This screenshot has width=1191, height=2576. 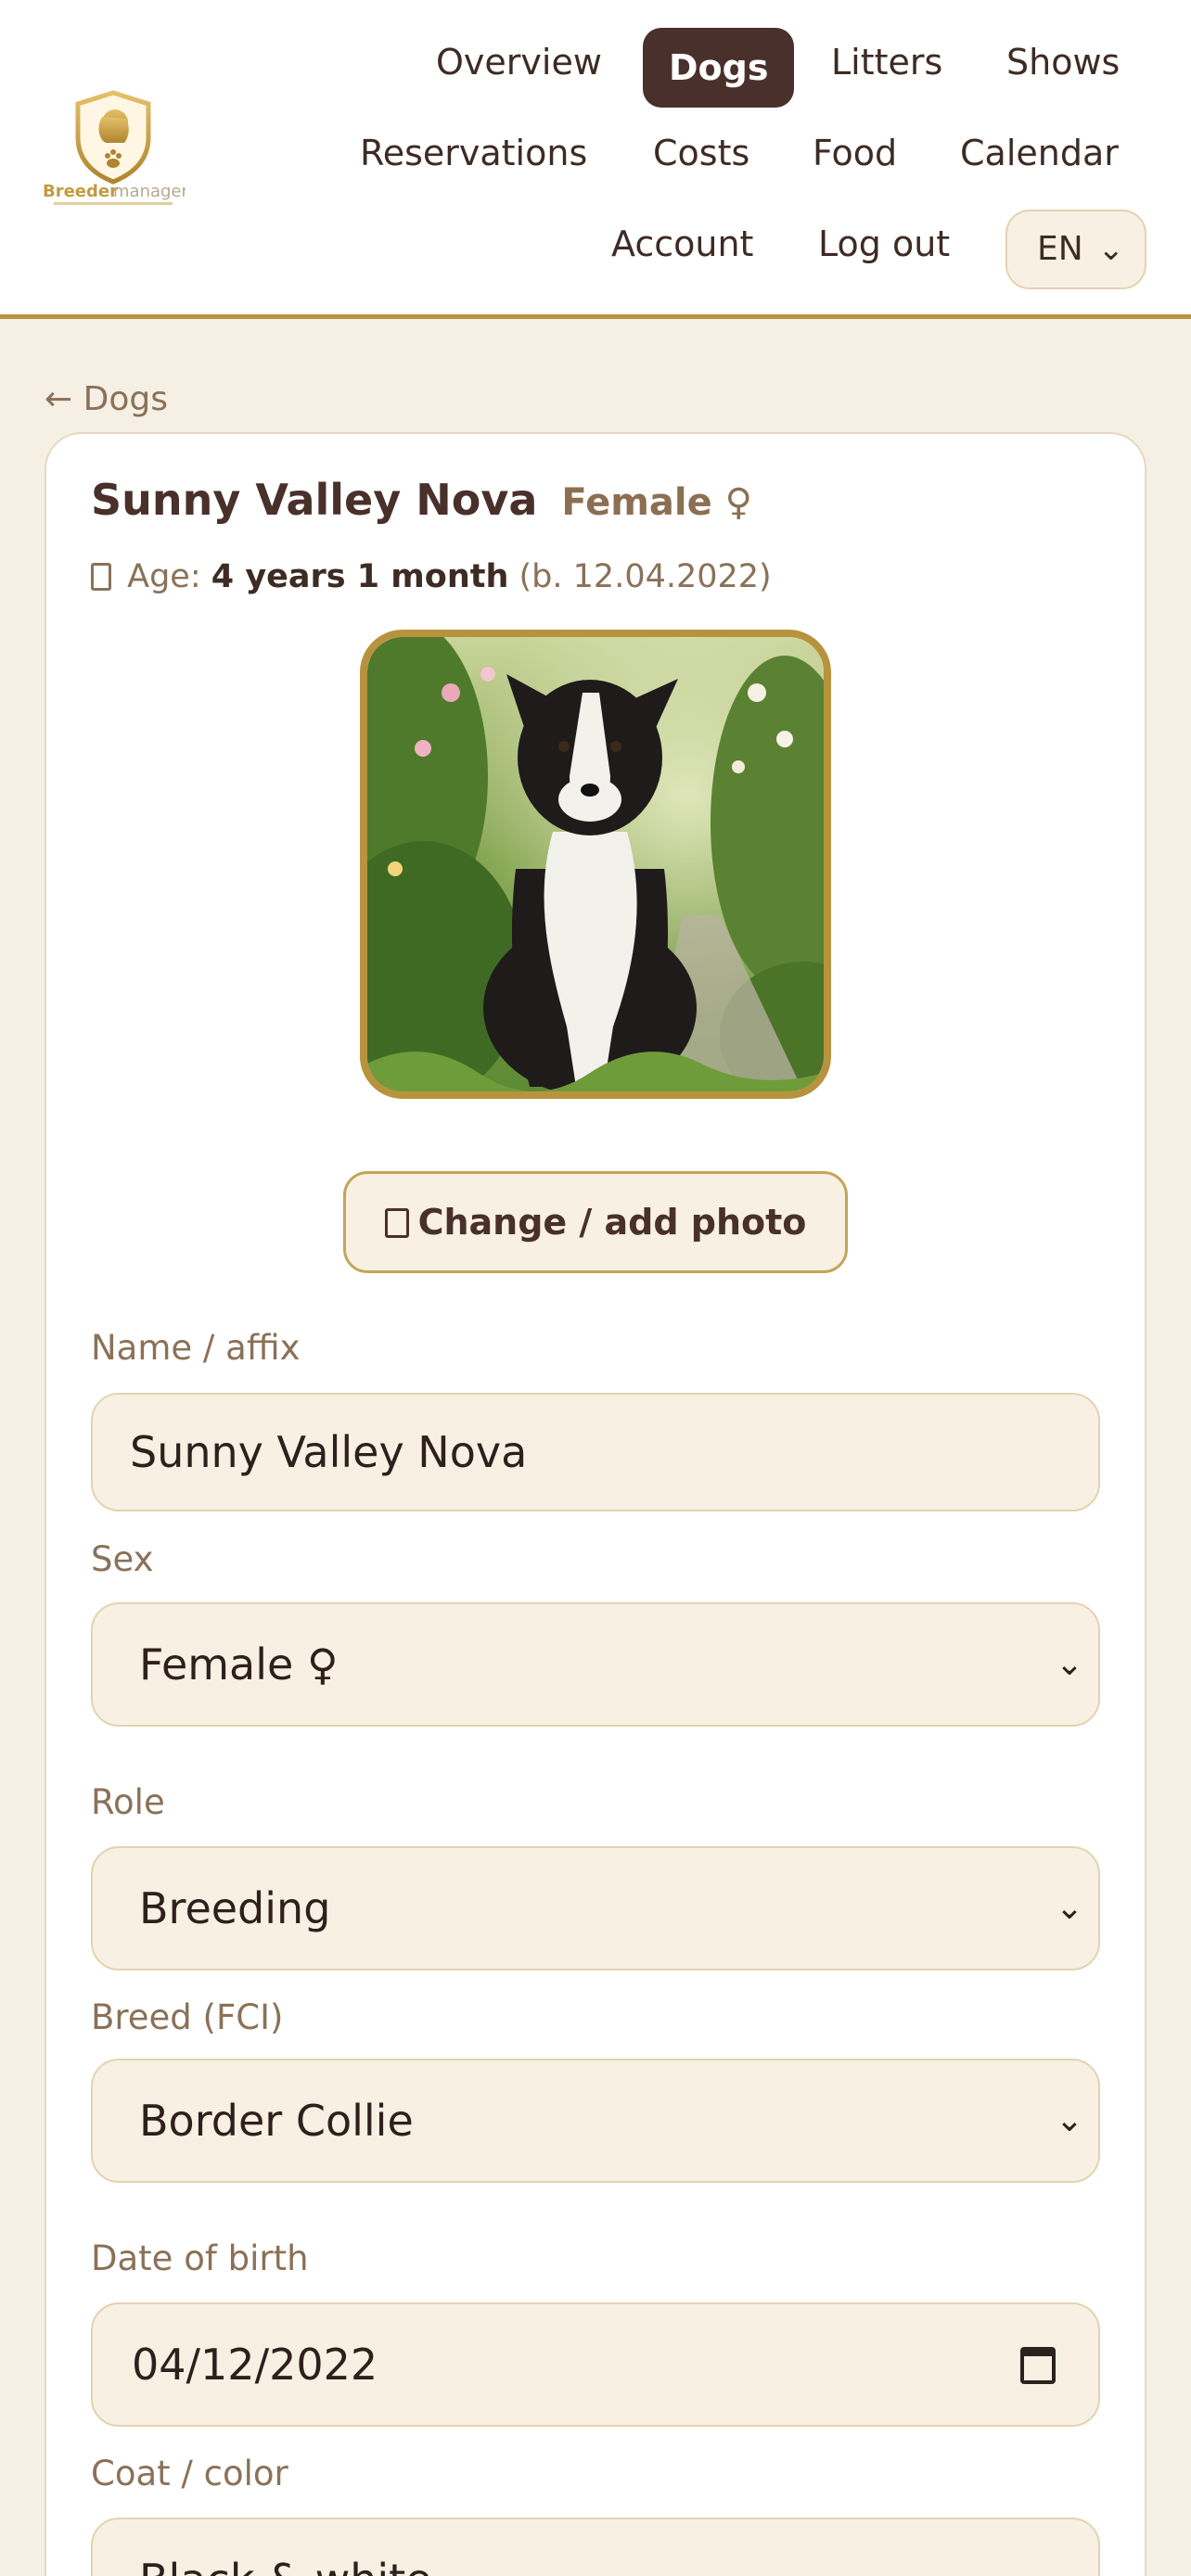 What do you see at coordinates (276, 2121) in the screenshot?
I see `breed-value: Border Collie` at bounding box center [276, 2121].